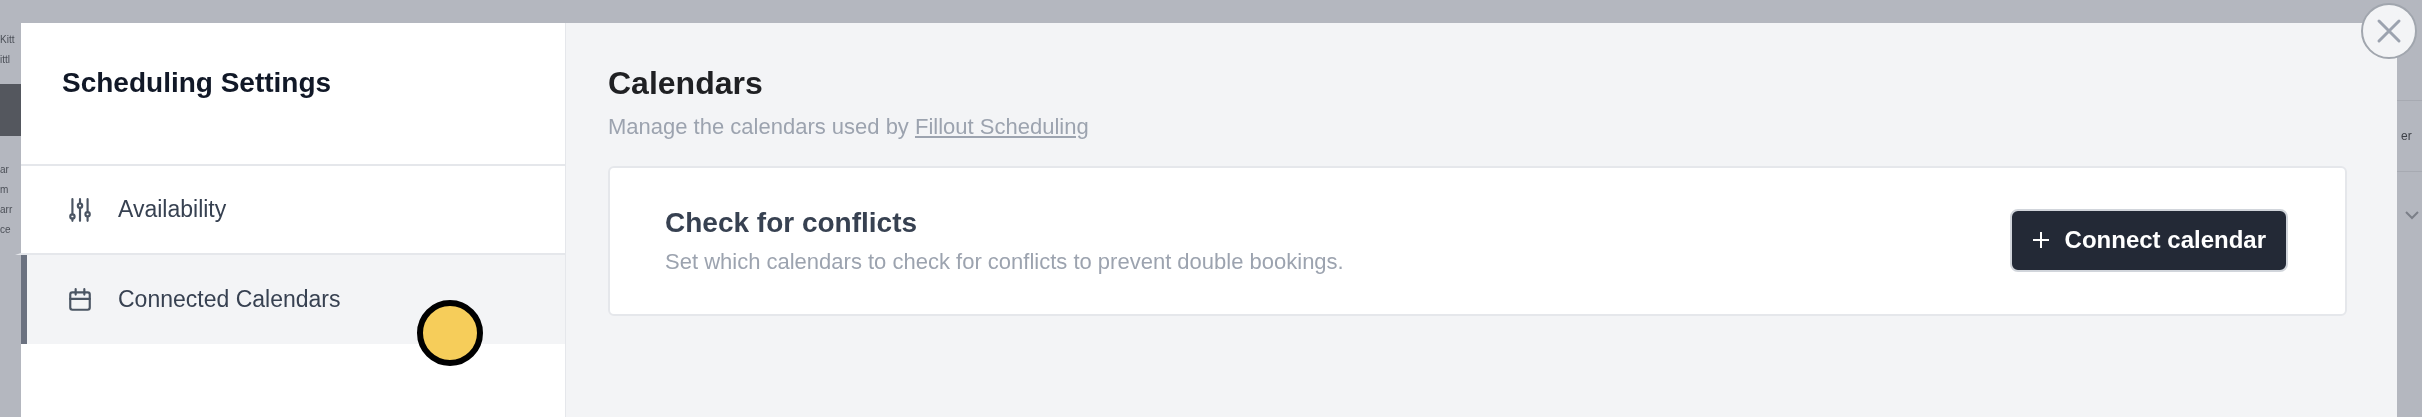 Image resolution: width=2422 pixels, height=417 pixels. I want to click on connect-calendar-button: Connect calendar, so click(2148, 240).